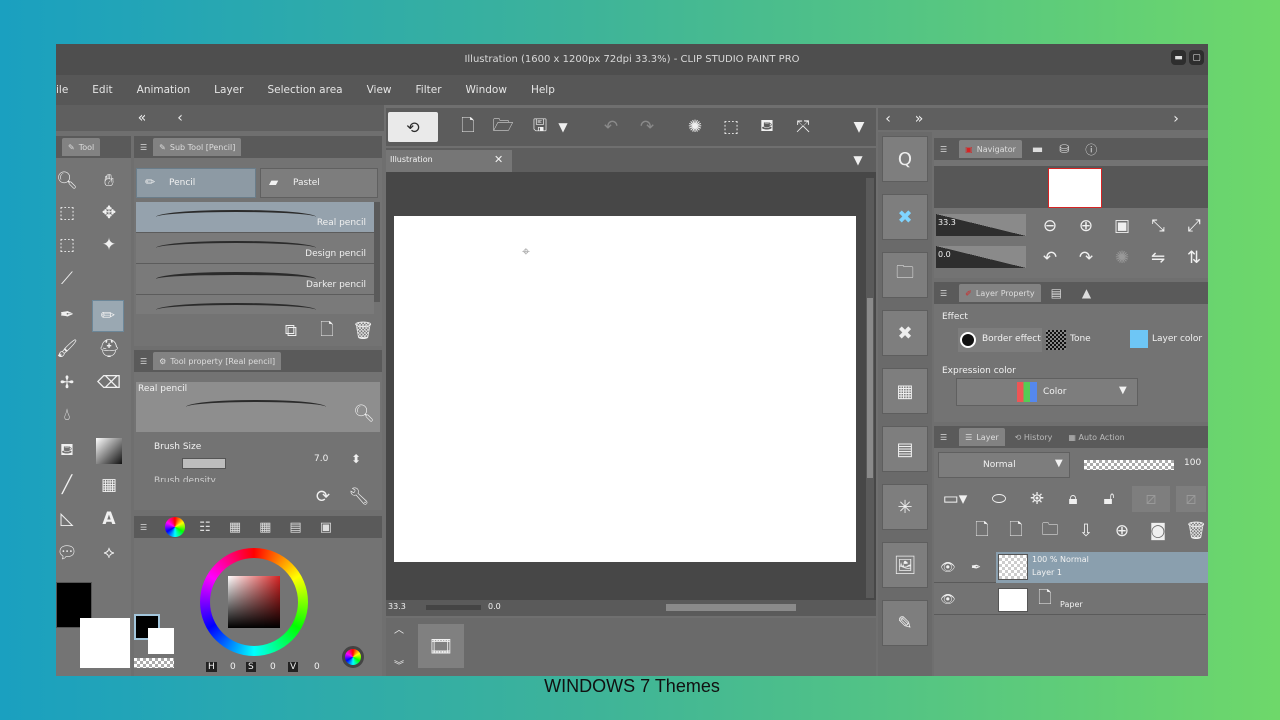  I want to click on sub-view-tab-icon: ▬, so click(1037, 149).